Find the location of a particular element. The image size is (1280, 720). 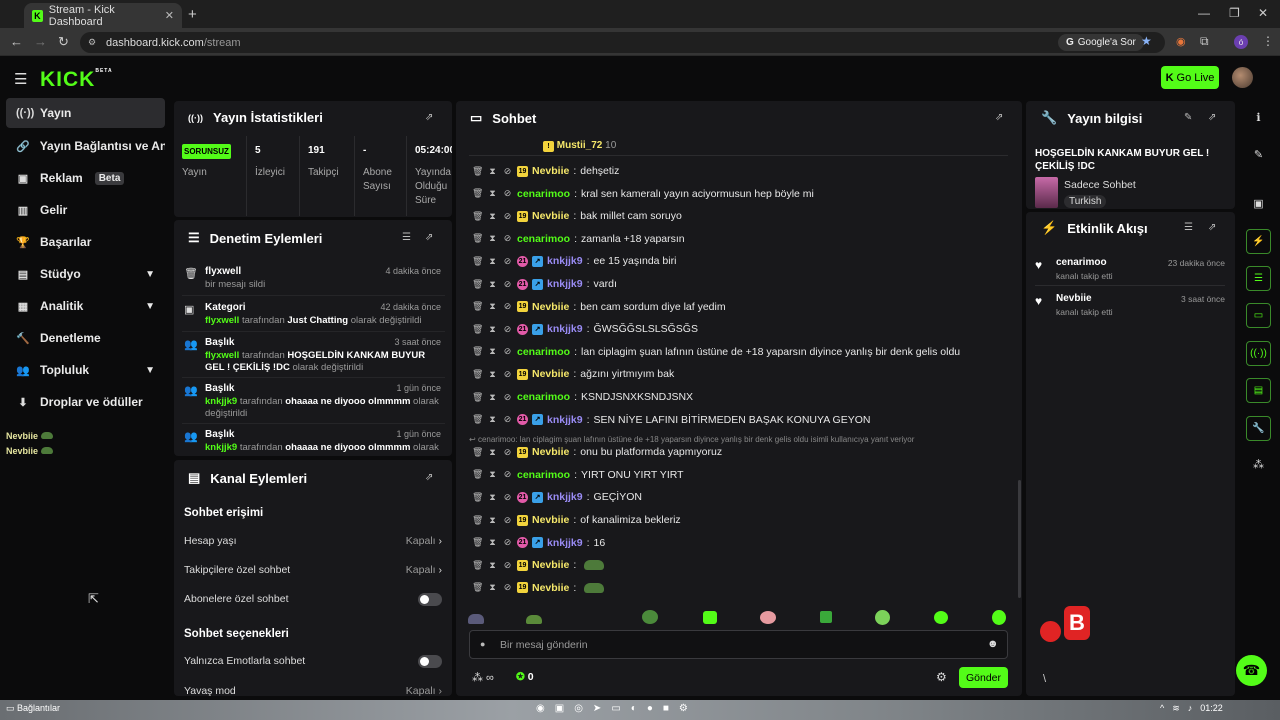

emoji-icon: ☻ is located at coordinates (993, 644).